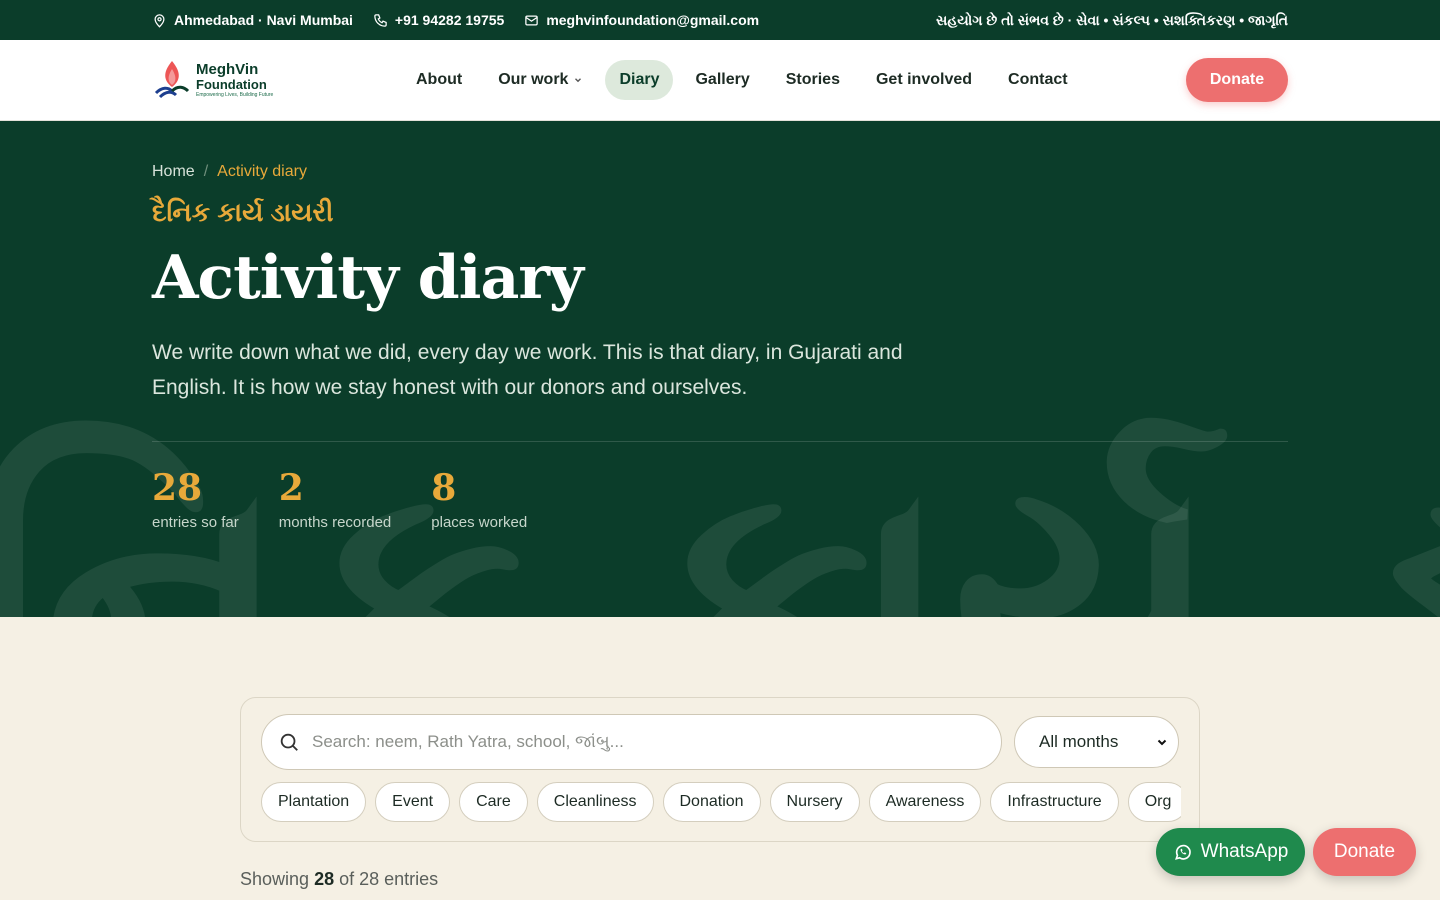 This screenshot has height=900, width=1440. What do you see at coordinates (195, 522) in the screenshot?
I see `stat-label: entries so far` at bounding box center [195, 522].